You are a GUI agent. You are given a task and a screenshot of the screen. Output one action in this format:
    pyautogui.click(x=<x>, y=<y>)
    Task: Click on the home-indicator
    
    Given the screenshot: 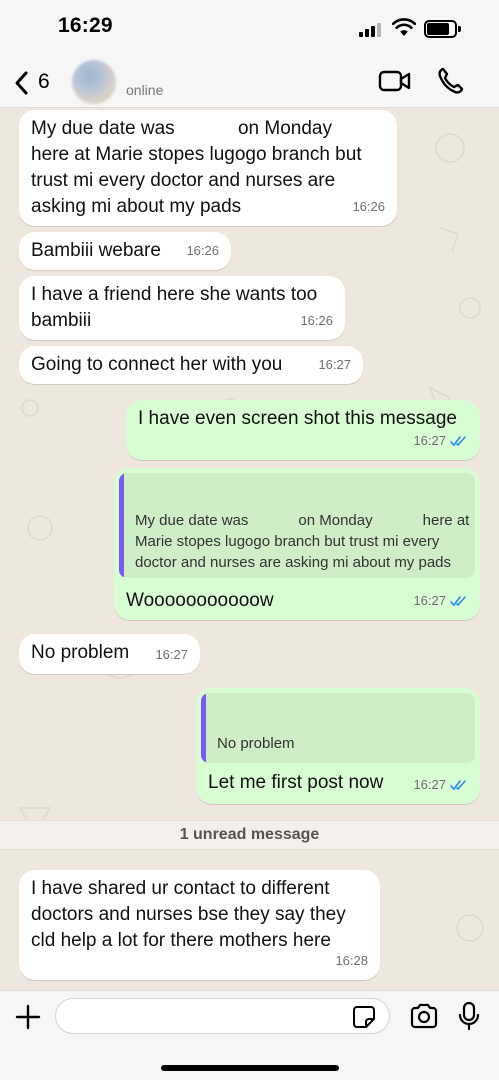 What is the action you would take?
    pyautogui.click(x=250, y=1068)
    